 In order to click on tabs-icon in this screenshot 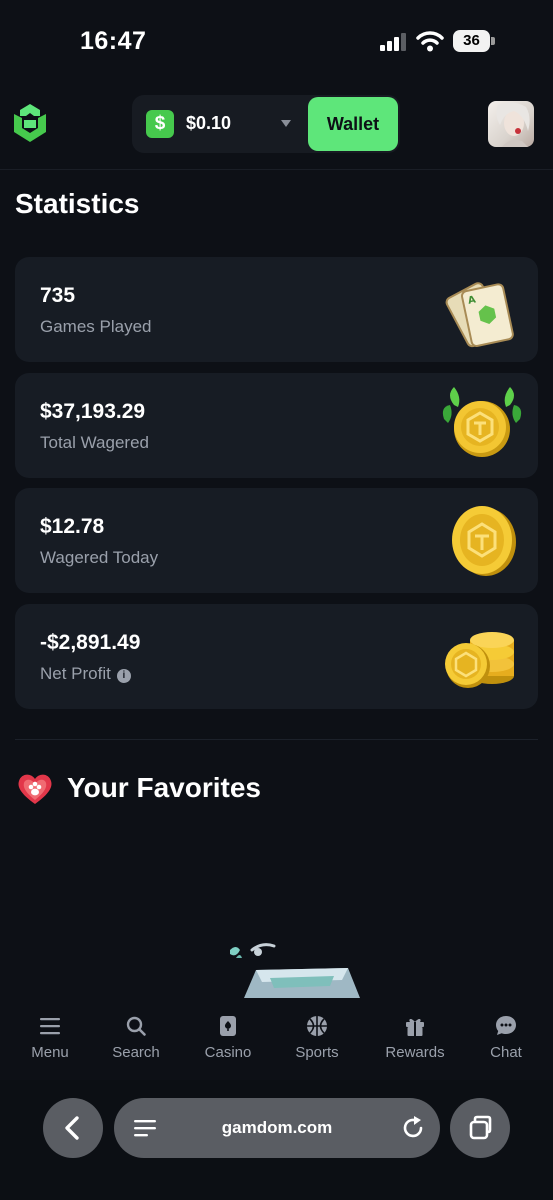, I will do `click(480, 1127)`.